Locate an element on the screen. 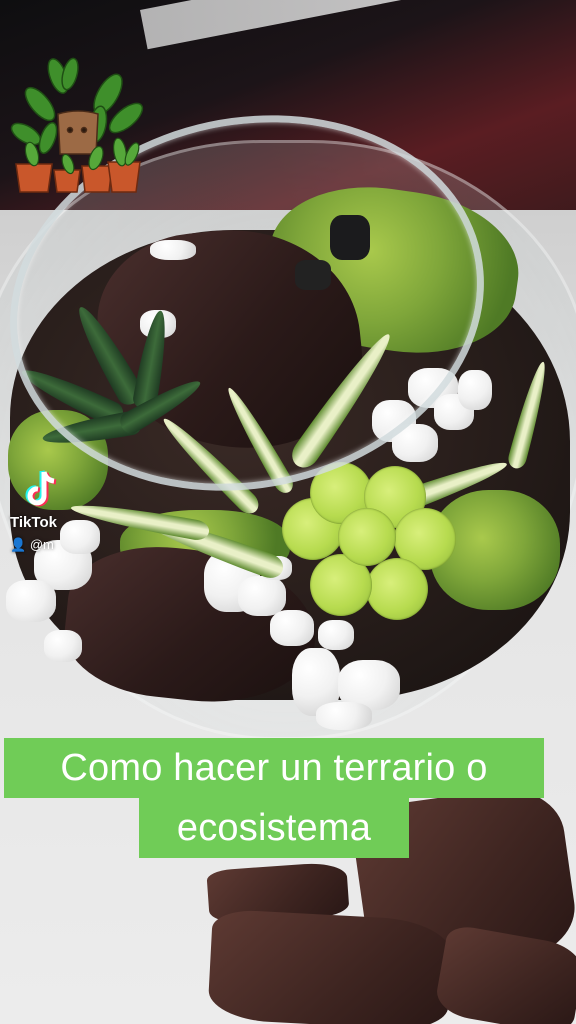  tiktok-watermark: TikTok 👤 @m is located at coordinates (48, 513).